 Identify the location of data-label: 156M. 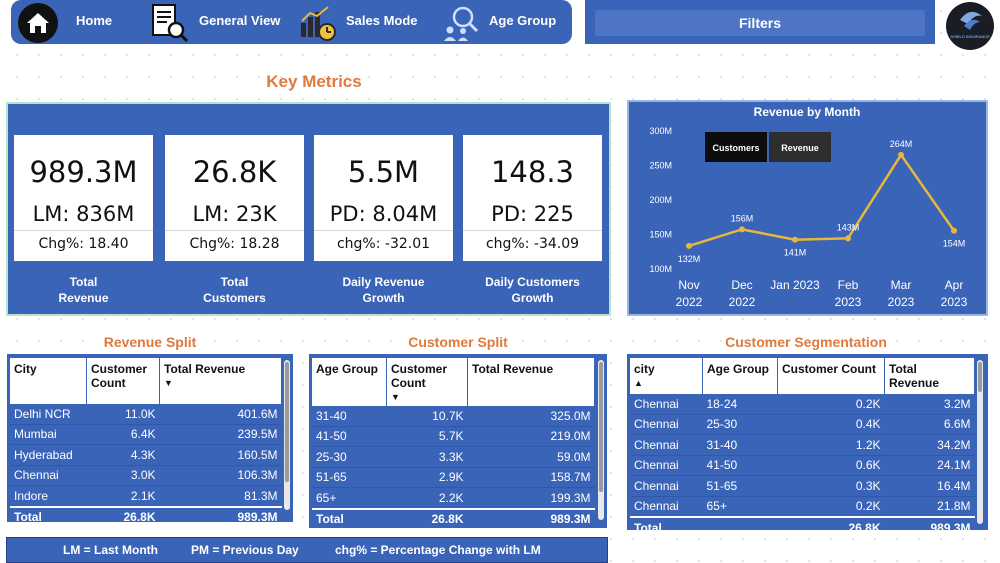
(742, 218).